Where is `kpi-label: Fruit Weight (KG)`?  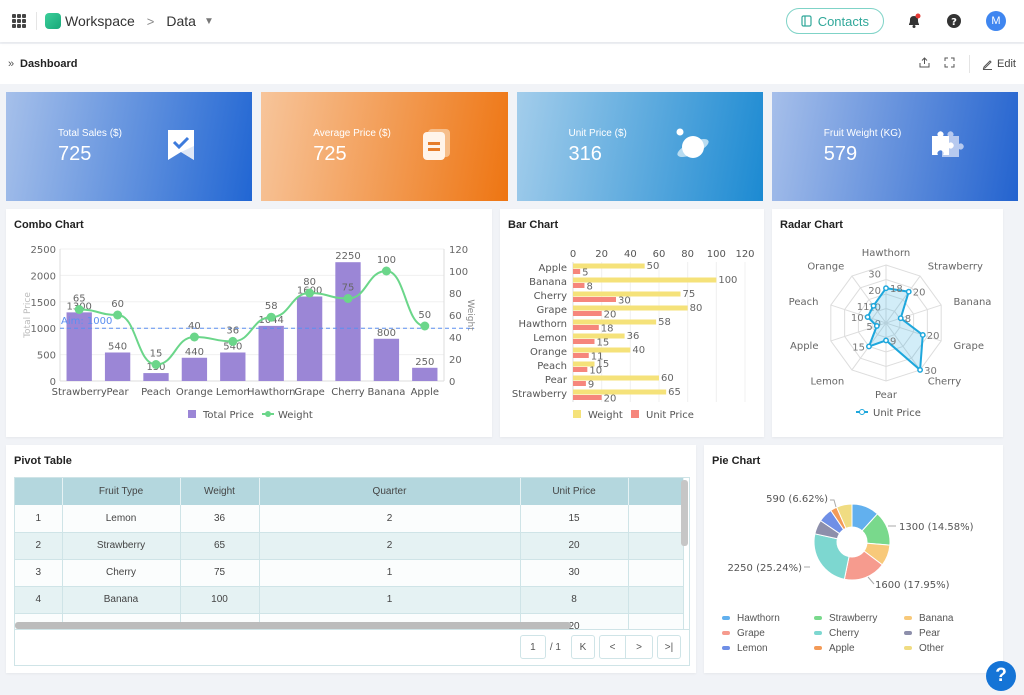
kpi-label: Fruit Weight (KG) is located at coordinates (862, 133).